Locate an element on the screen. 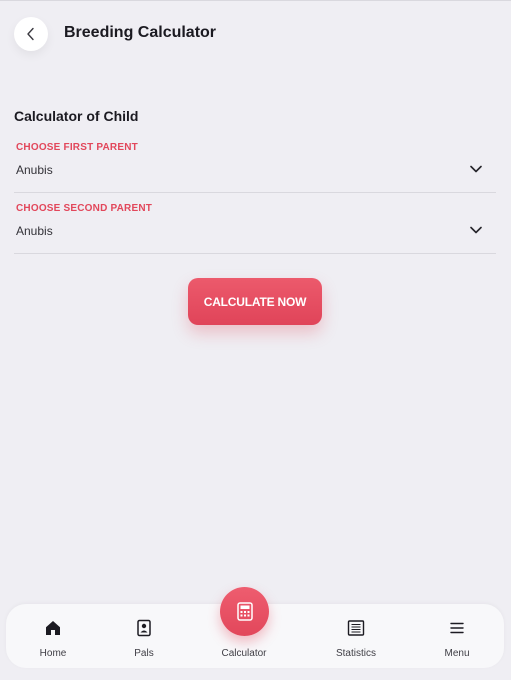 Image resolution: width=511 pixels, height=680 pixels. menu-icon is located at coordinates (457, 628).